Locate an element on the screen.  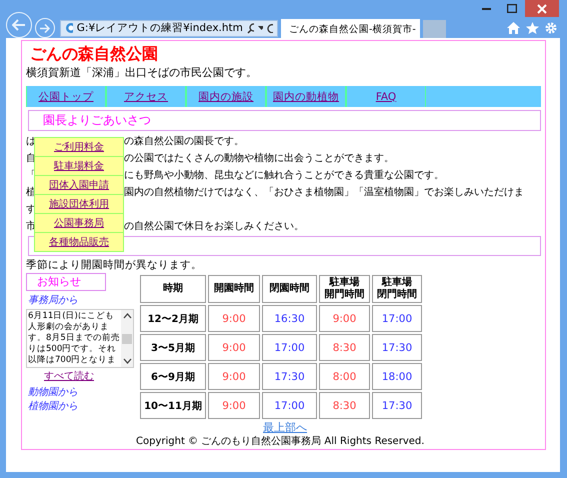
table-cell: 10〜11月期 is located at coordinates (173, 405).